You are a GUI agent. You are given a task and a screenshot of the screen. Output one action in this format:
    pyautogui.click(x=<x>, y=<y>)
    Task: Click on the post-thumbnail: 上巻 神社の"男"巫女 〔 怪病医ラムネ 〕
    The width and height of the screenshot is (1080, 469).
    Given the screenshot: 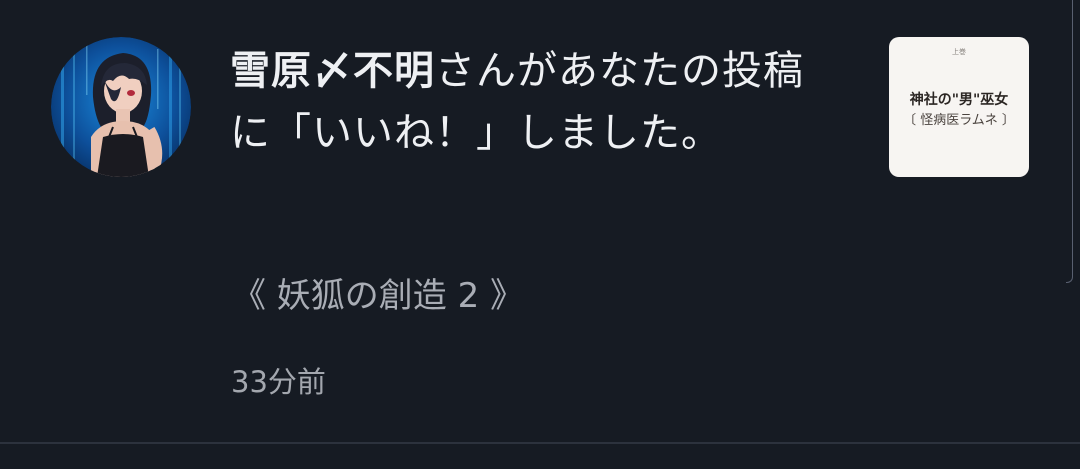 What is the action you would take?
    pyautogui.click(x=959, y=107)
    